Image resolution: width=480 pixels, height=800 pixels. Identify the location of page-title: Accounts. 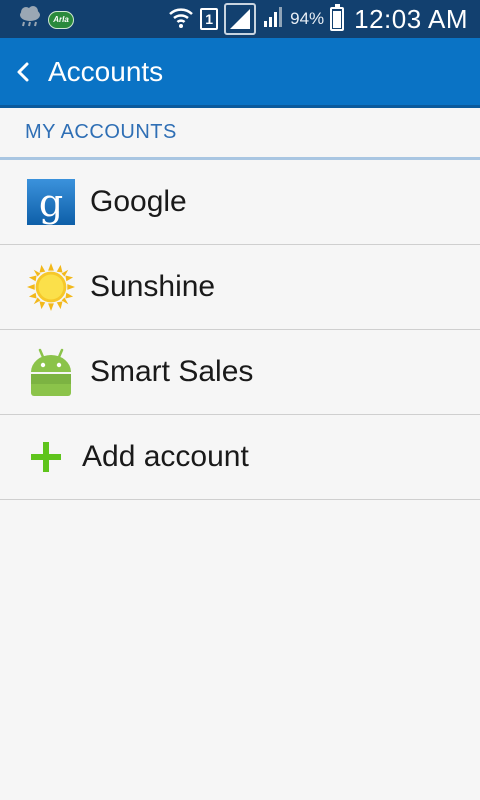
(106, 71).